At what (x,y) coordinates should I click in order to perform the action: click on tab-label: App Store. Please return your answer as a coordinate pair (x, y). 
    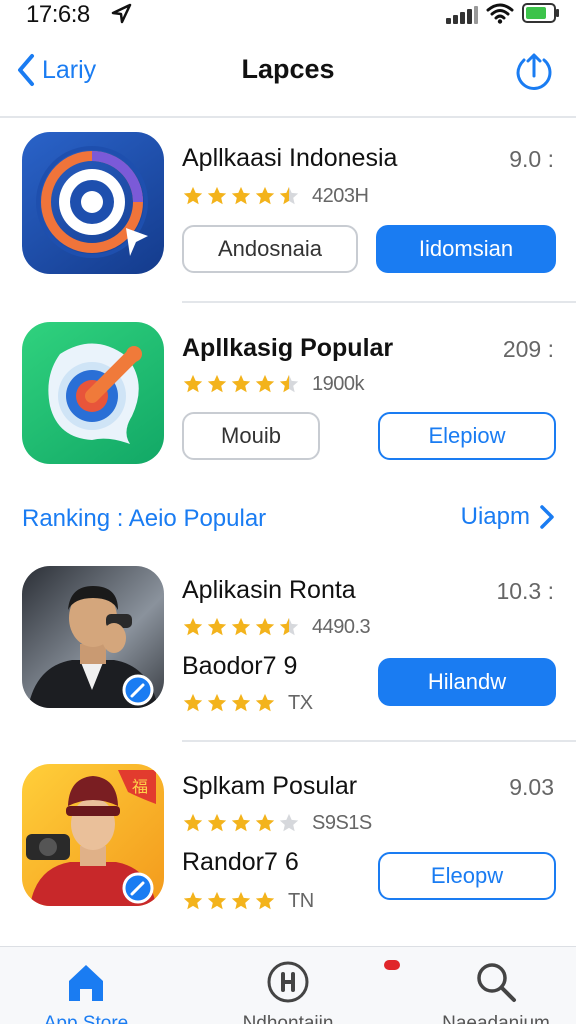
    Looking at the image, I should click on (86, 1018).